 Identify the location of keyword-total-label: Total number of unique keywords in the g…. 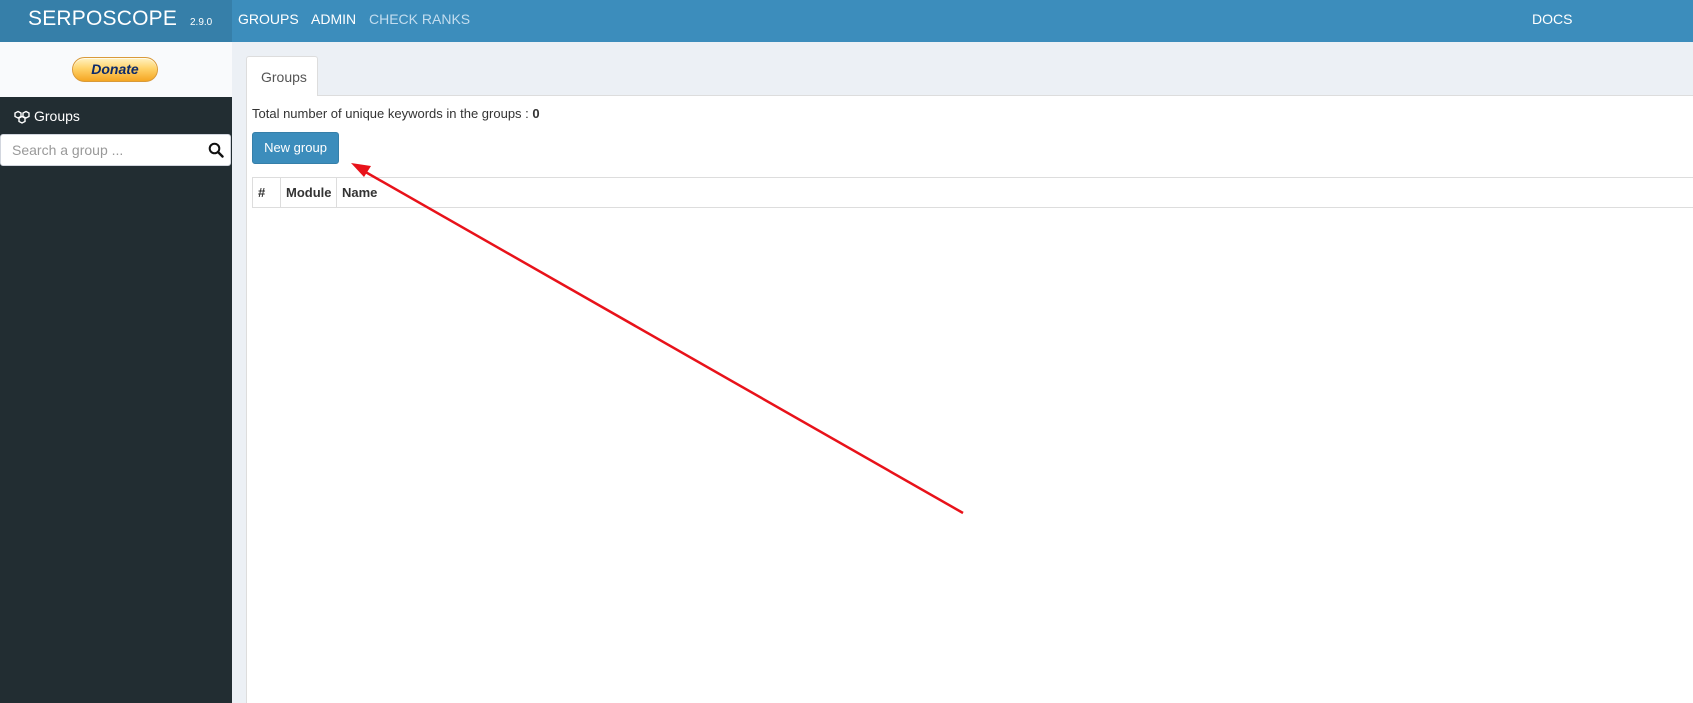
(390, 113).